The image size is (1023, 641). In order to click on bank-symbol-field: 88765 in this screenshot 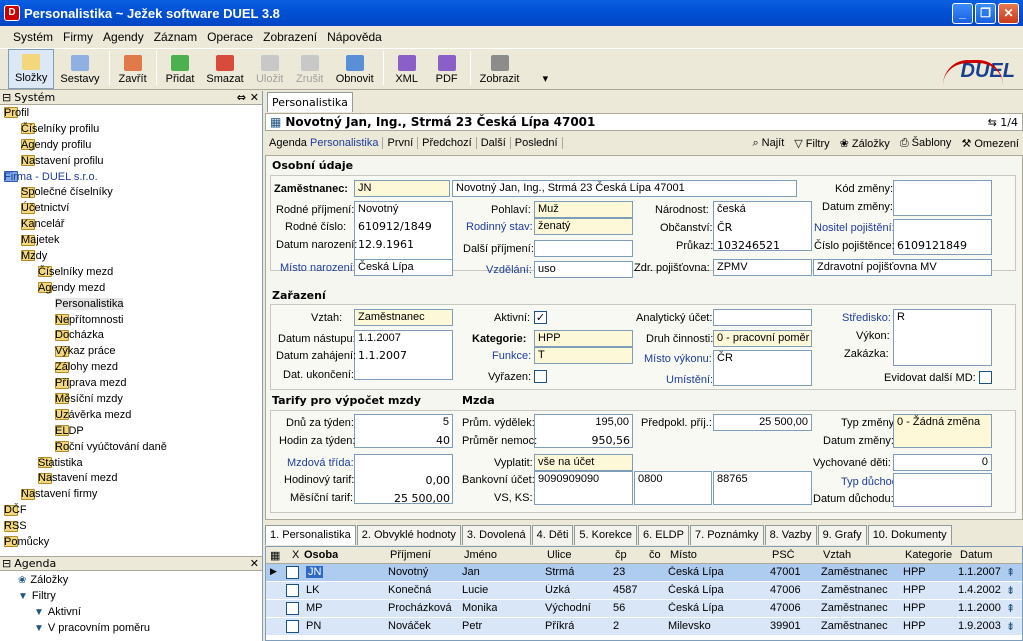, I will do `click(762, 488)`.